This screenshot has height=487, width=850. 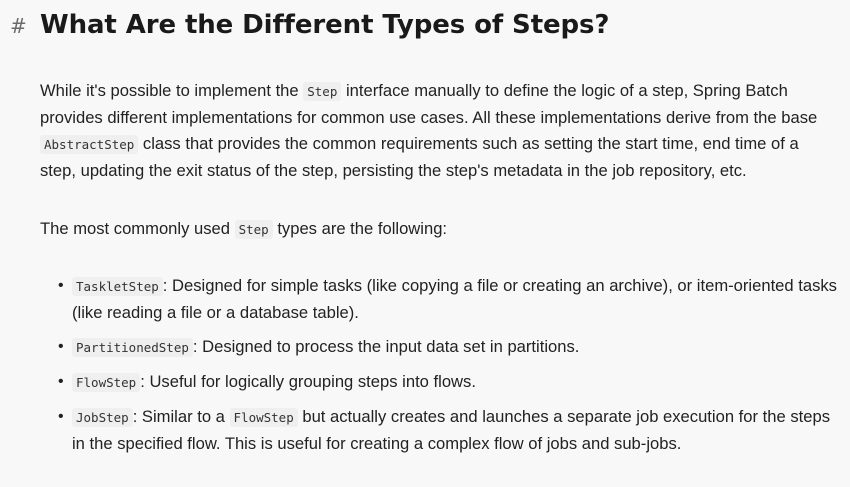 I want to click on inline-code-jobstep: JobStep, so click(x=102, y=417).